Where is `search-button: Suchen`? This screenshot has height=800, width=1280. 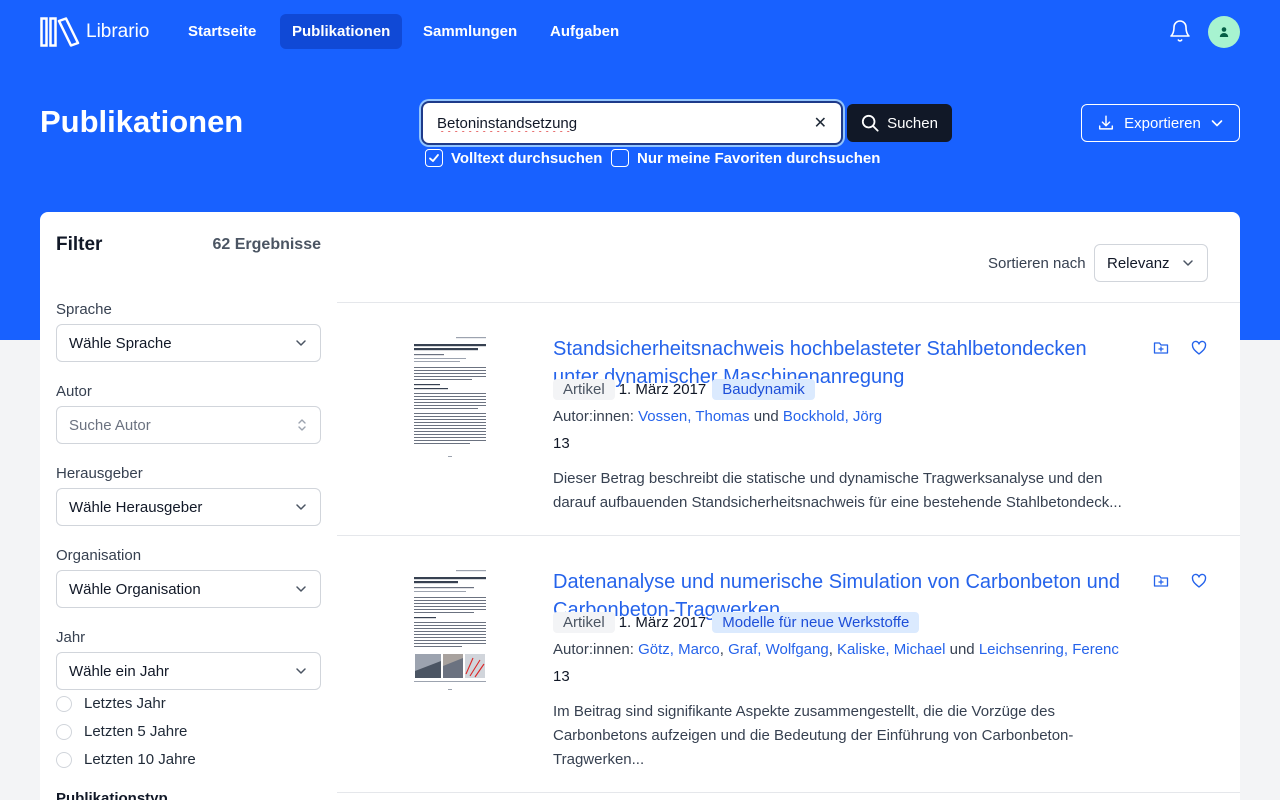
search-button: Suchen is located at coordinates (899, 123).